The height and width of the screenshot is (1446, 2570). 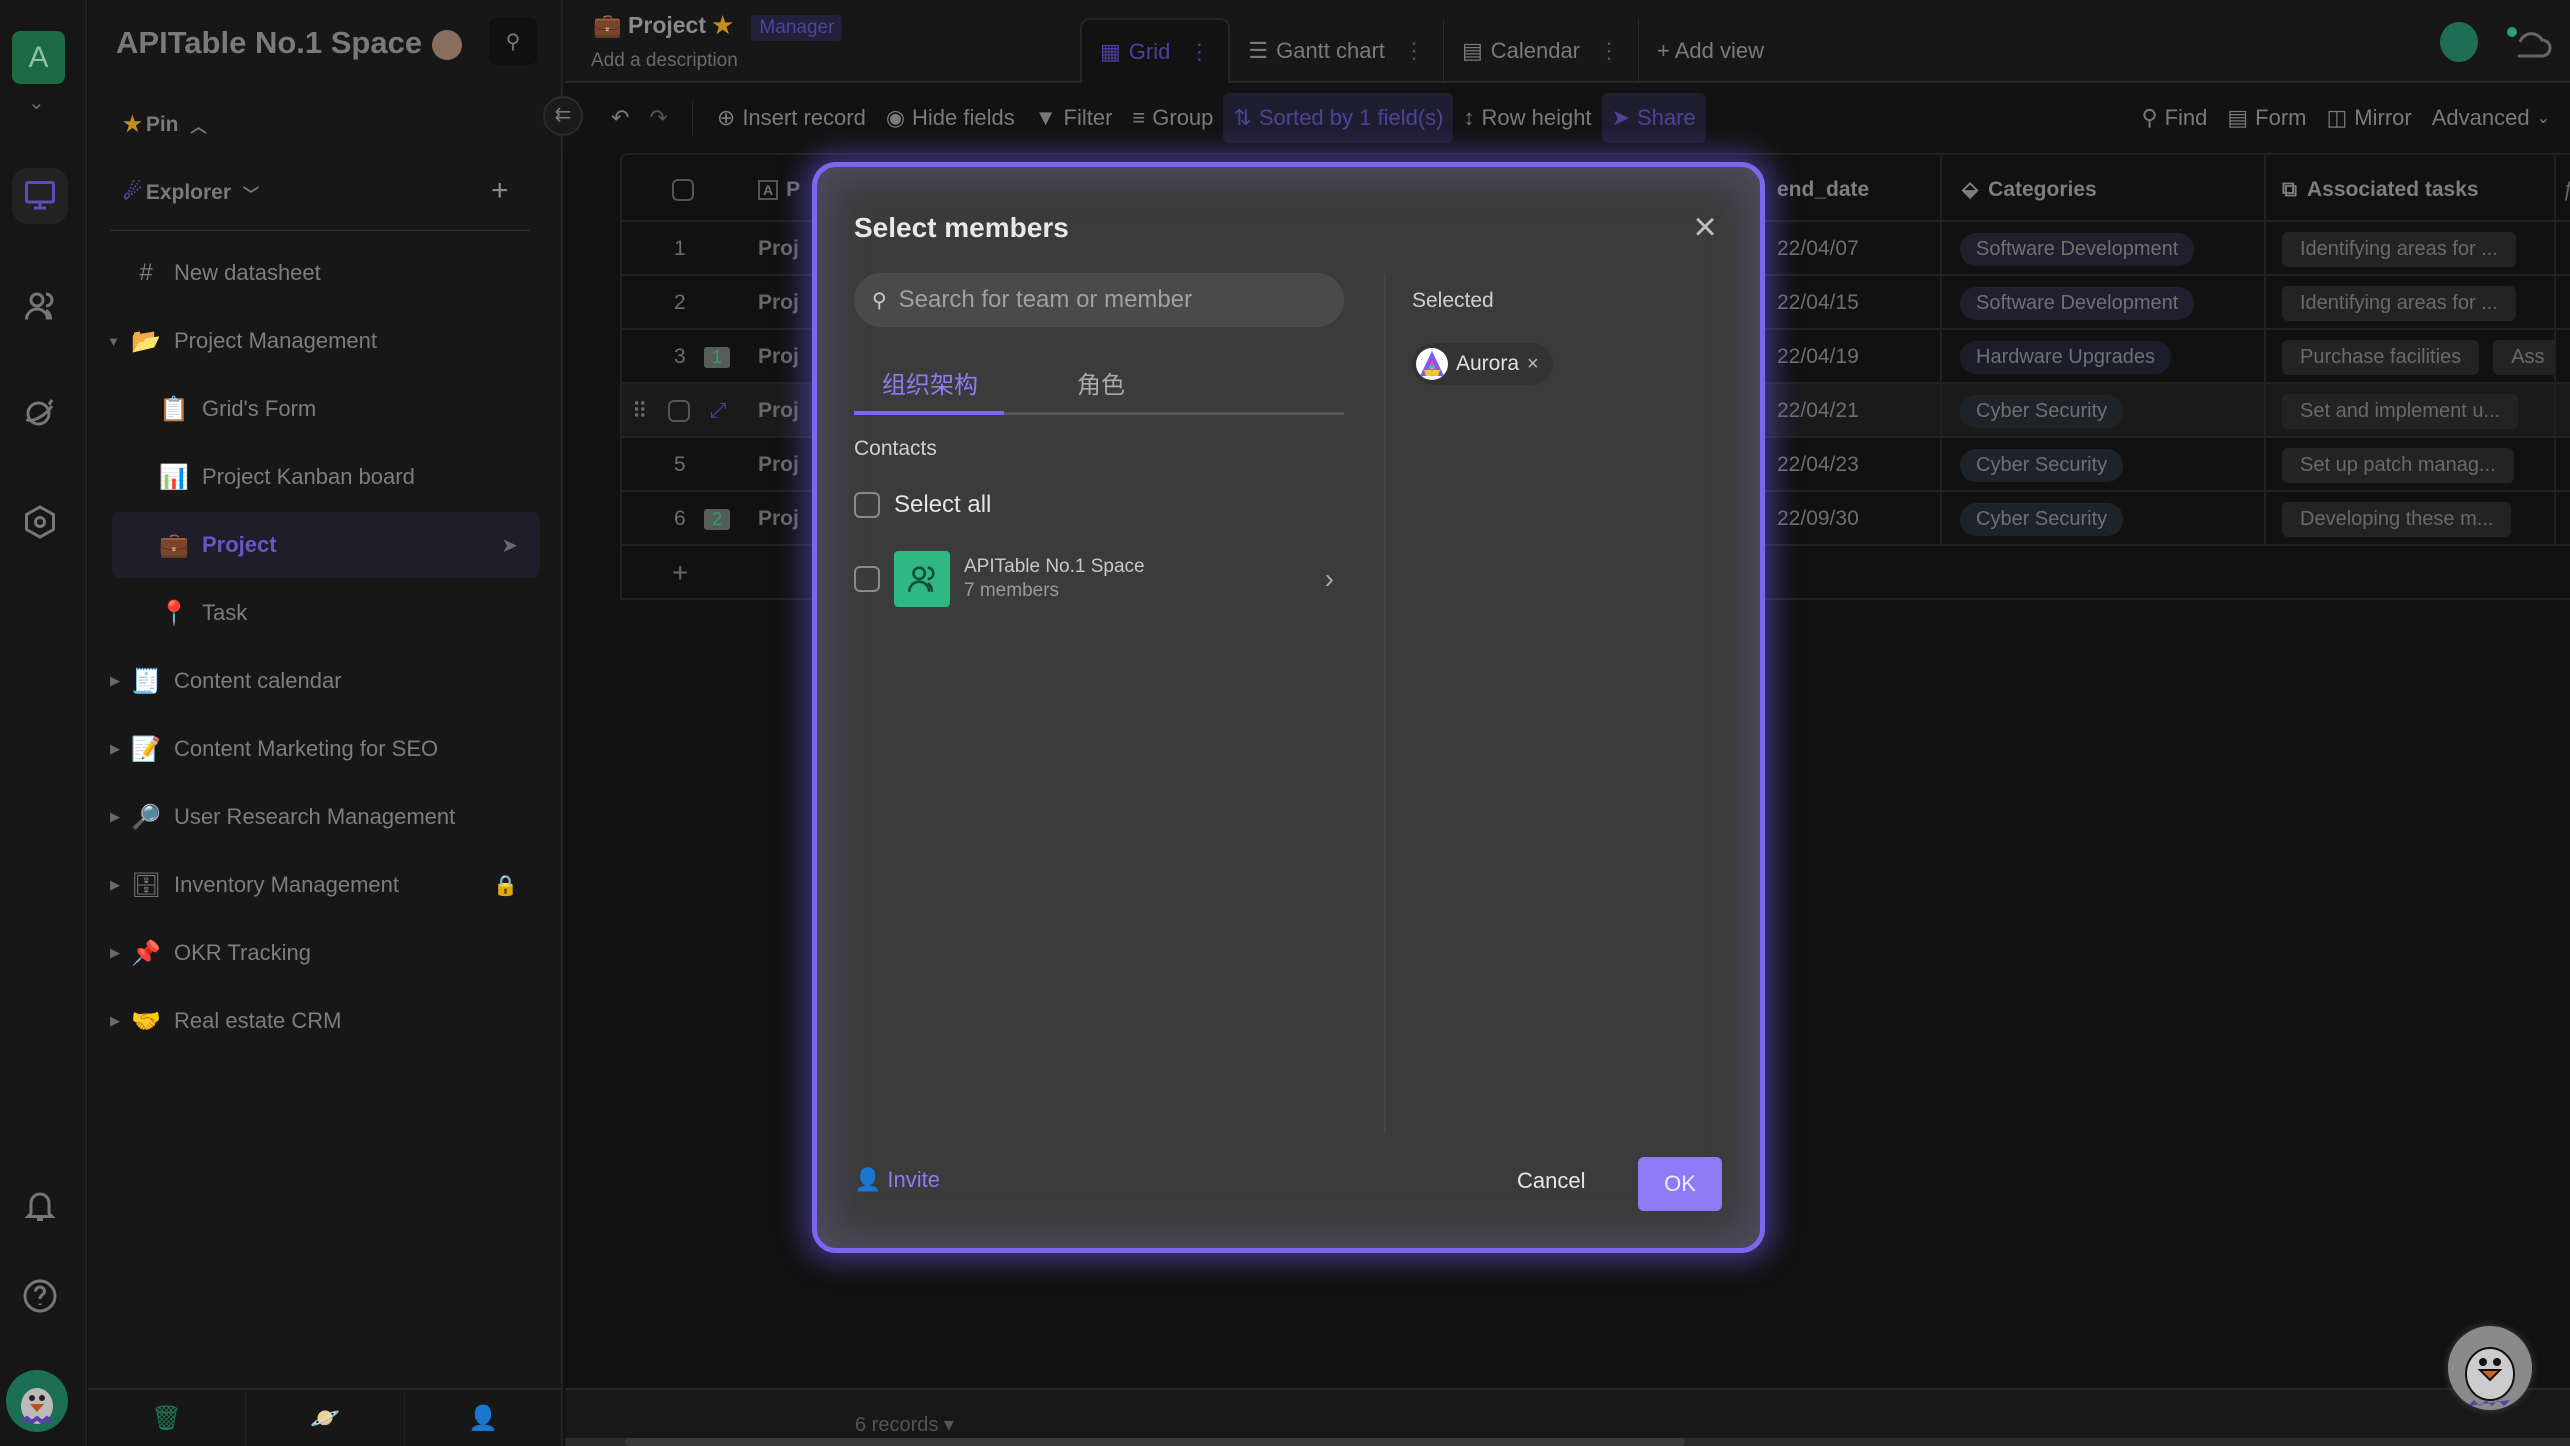 I want to click on contacts-label: Contacts, so click(x=895, y=448).